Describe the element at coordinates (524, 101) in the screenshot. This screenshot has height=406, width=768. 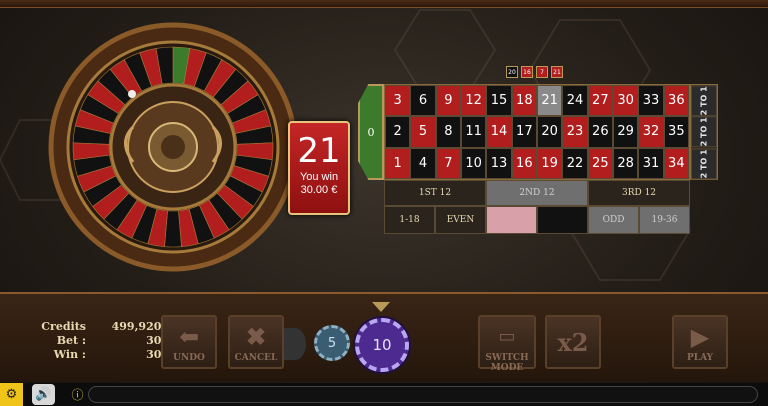
I see `number-cell: 18` at that location.